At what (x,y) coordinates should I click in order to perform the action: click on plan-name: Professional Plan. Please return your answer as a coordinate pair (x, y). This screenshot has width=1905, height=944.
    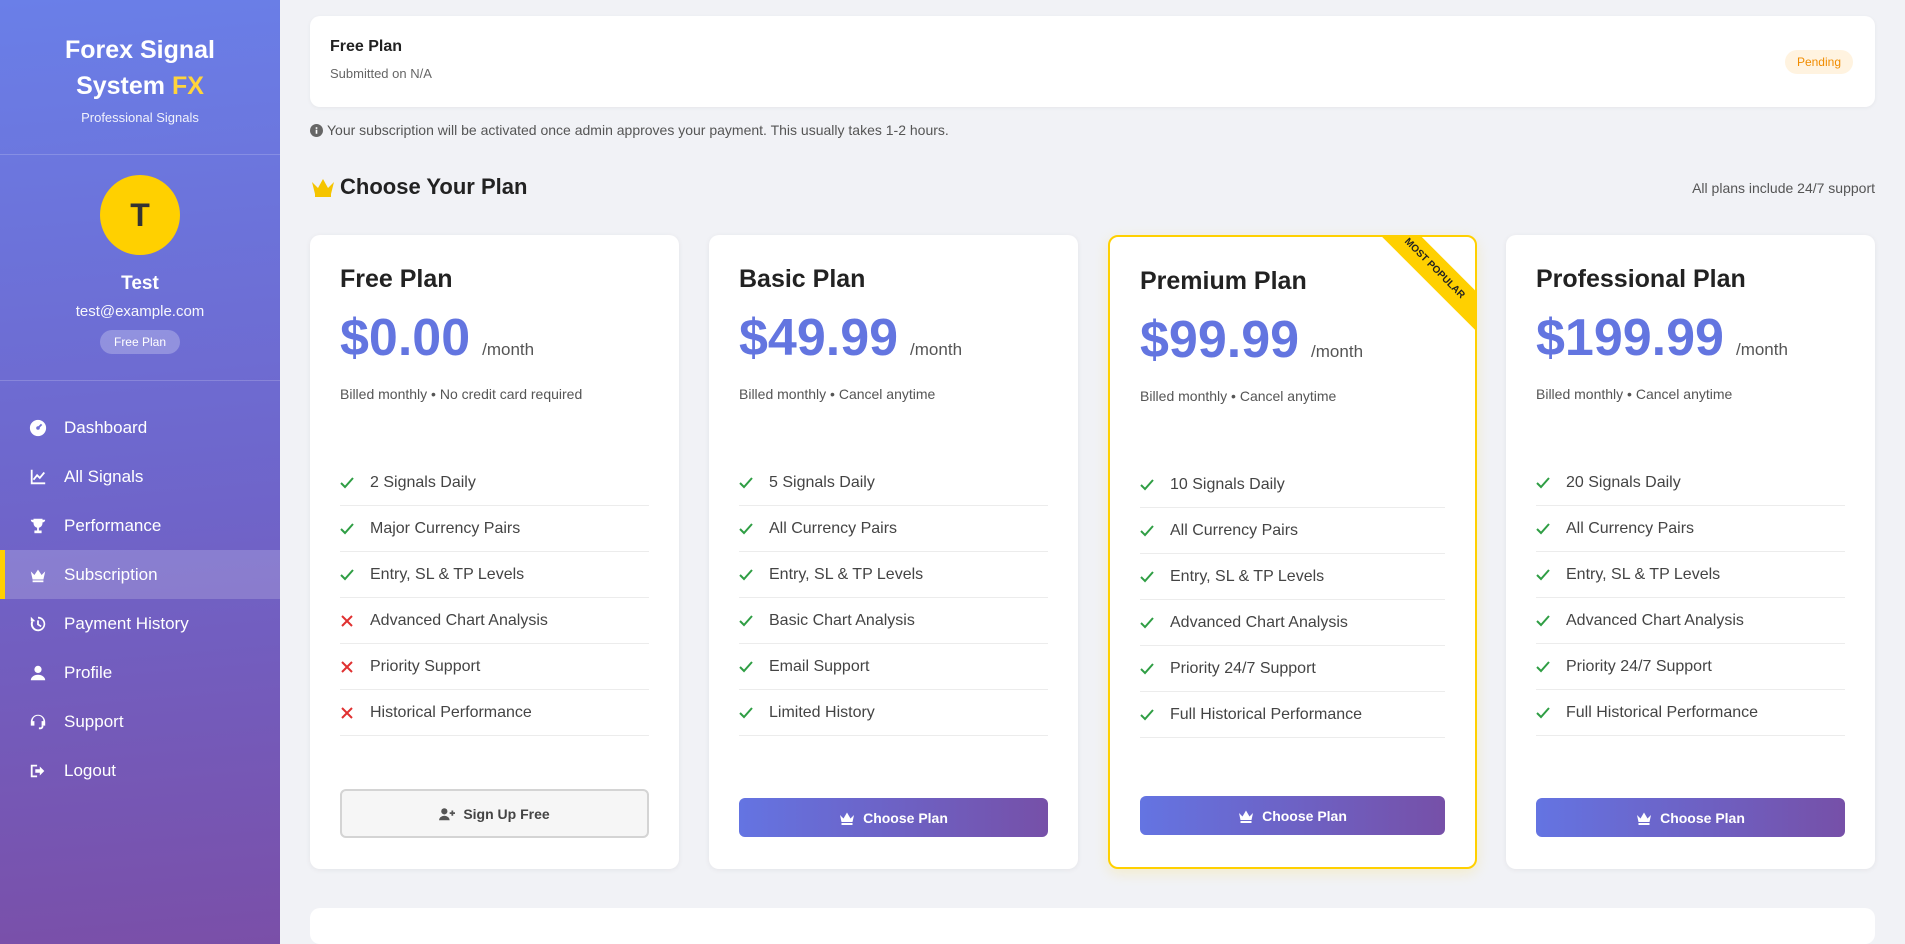
    Looking at the image, I should click on (1641, 279).